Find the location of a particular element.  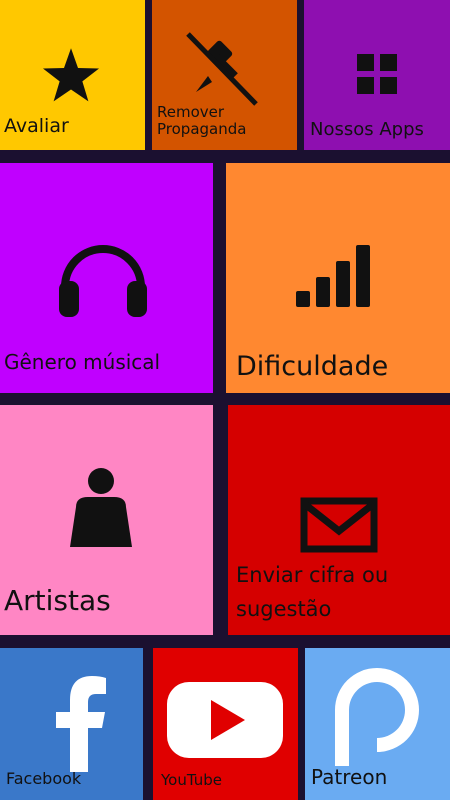

patreon-tile: Patreon is located at coordinates (377, 724).